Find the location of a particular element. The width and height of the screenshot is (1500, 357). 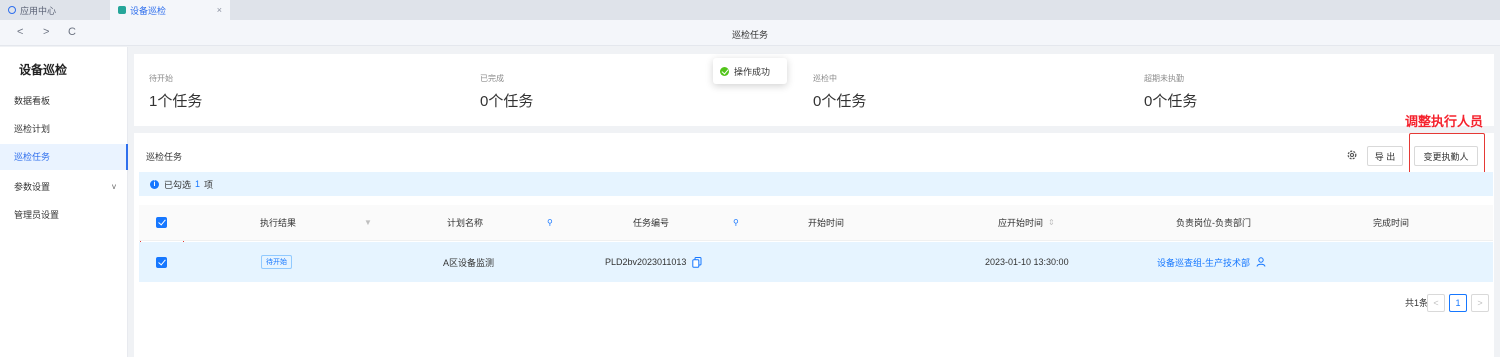

settings-gear-icon is located at coordinates (1352, 155).